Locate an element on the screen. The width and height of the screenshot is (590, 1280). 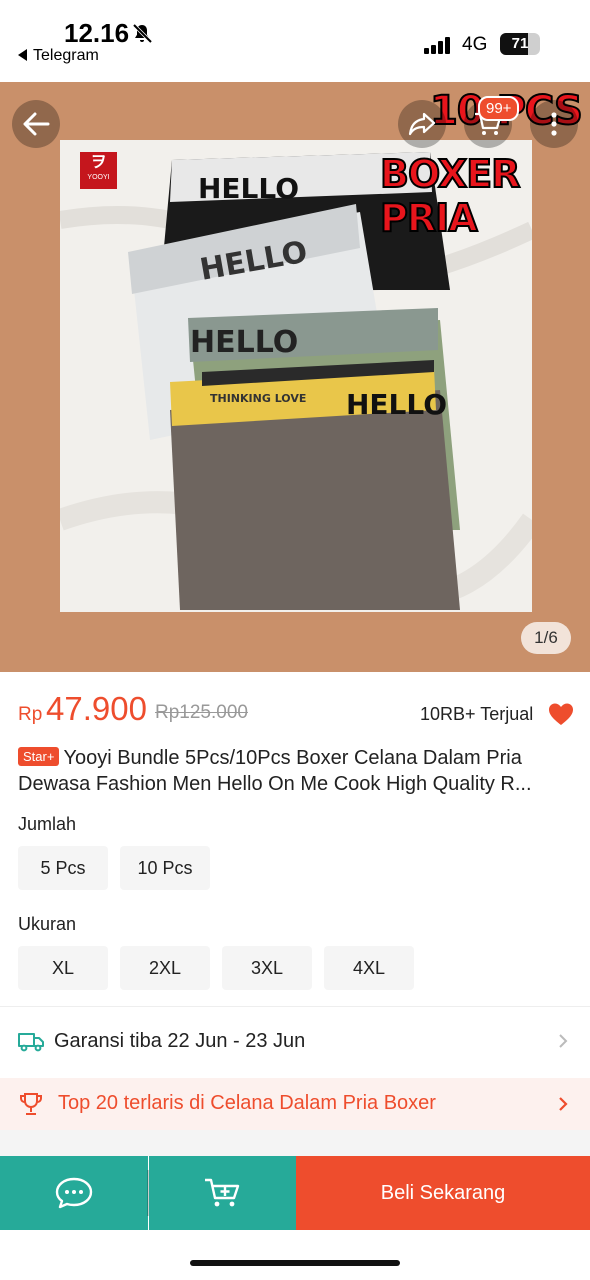
quantity-label: Jumlah is located at coordinates (47, 824).